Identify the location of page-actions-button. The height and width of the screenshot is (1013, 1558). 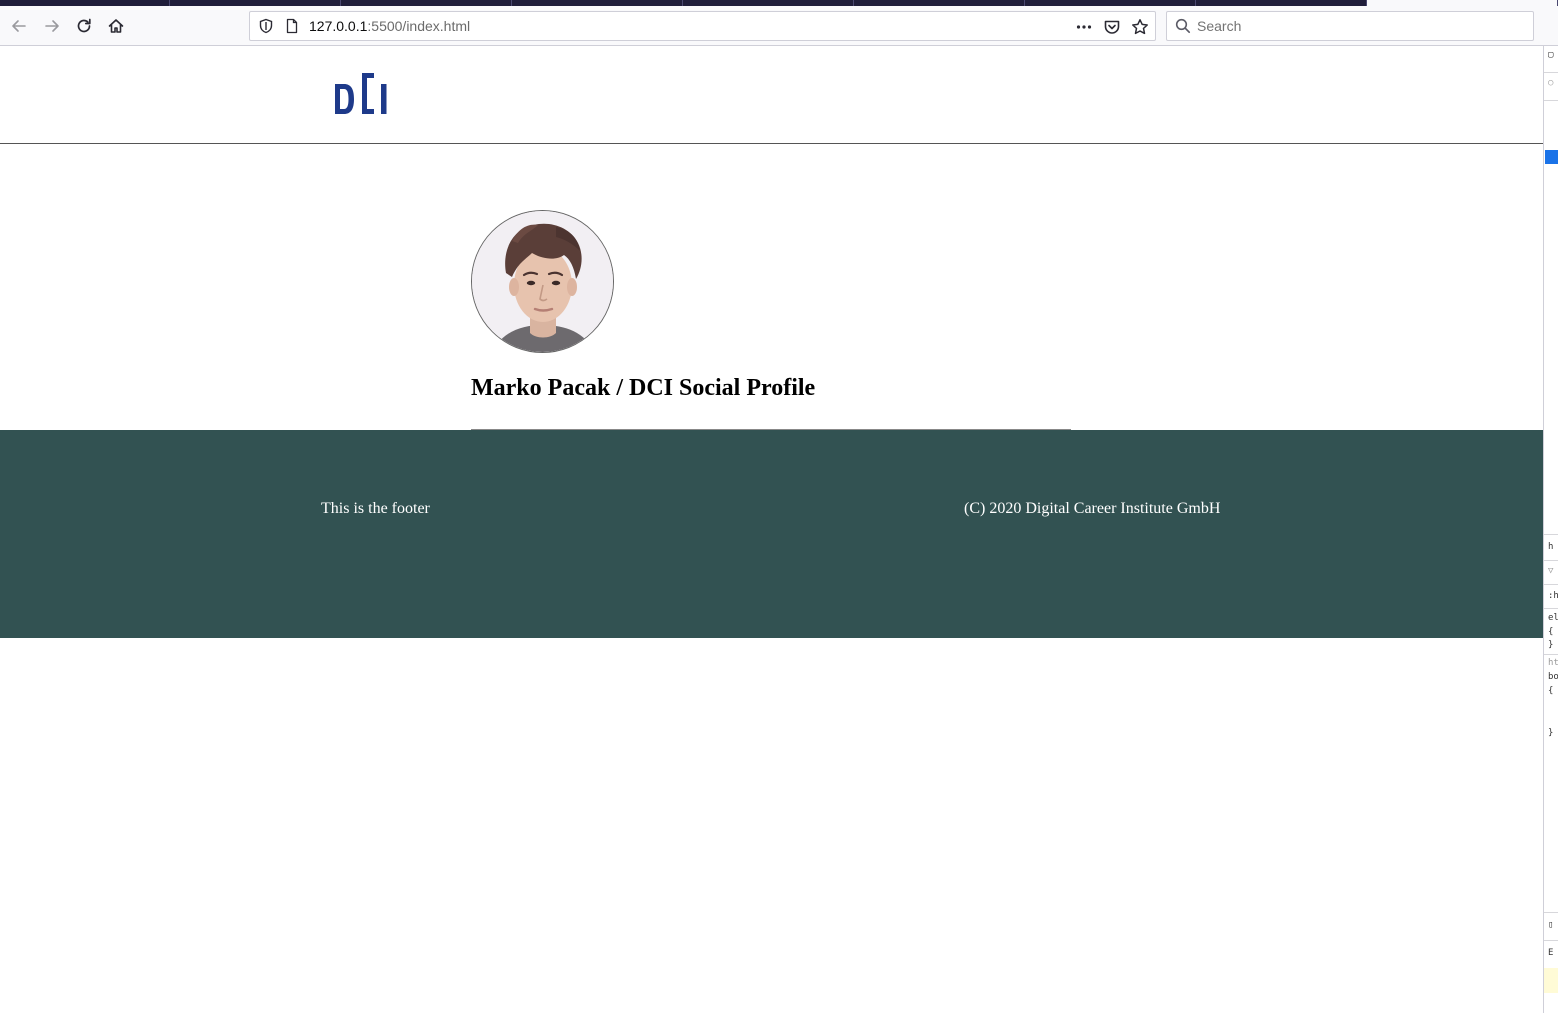
(1084, 27).